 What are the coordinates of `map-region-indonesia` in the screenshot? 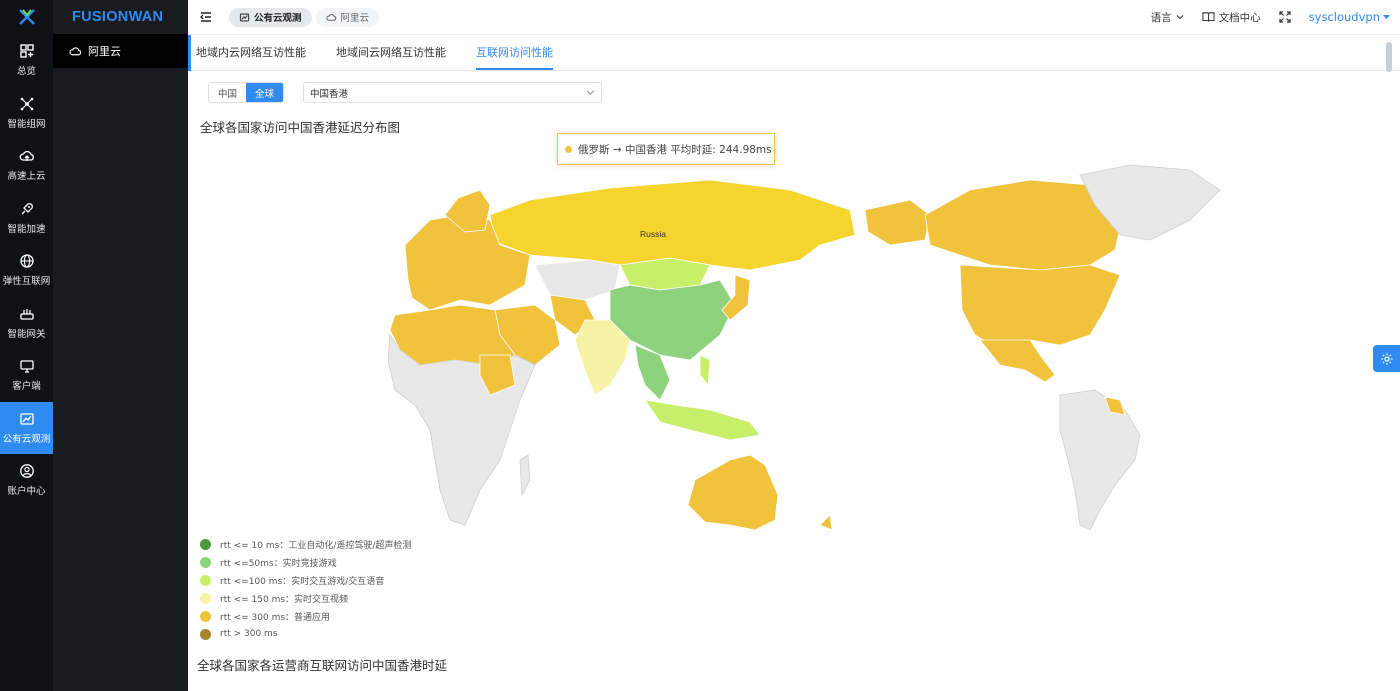 It's located at (702, 420).